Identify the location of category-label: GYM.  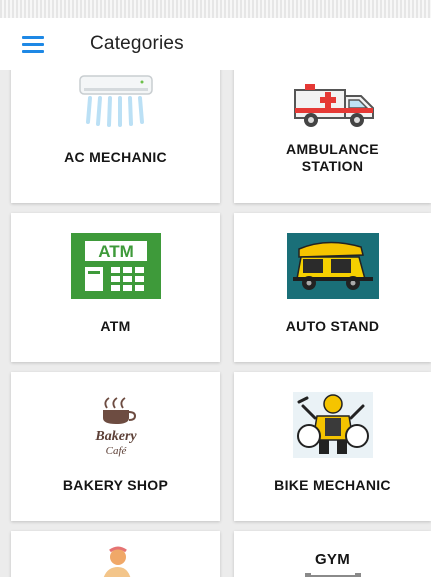
(332, 559).